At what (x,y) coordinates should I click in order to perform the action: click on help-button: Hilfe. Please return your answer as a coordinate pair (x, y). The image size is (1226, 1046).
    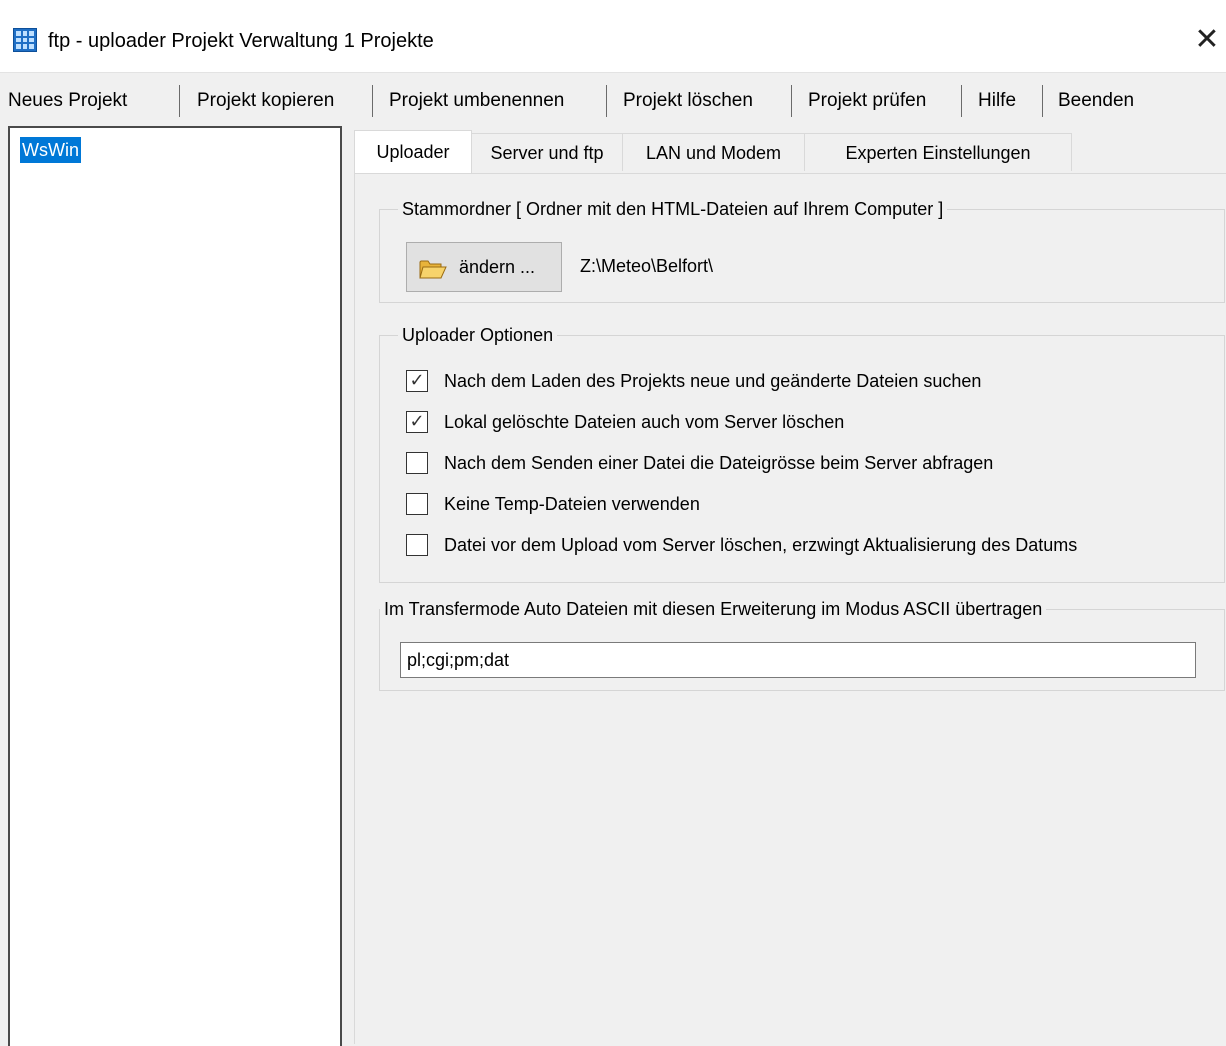
    Looking at the image, I should click on (997, 101).